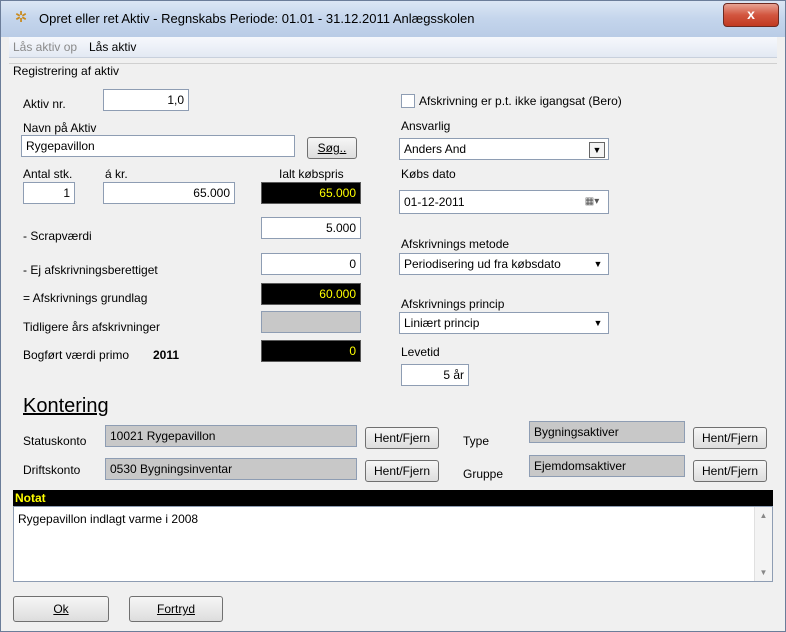  Describe the element at coordinates (311, 228) in the screenshot. I see `scrap-field: 5.000` at that location.